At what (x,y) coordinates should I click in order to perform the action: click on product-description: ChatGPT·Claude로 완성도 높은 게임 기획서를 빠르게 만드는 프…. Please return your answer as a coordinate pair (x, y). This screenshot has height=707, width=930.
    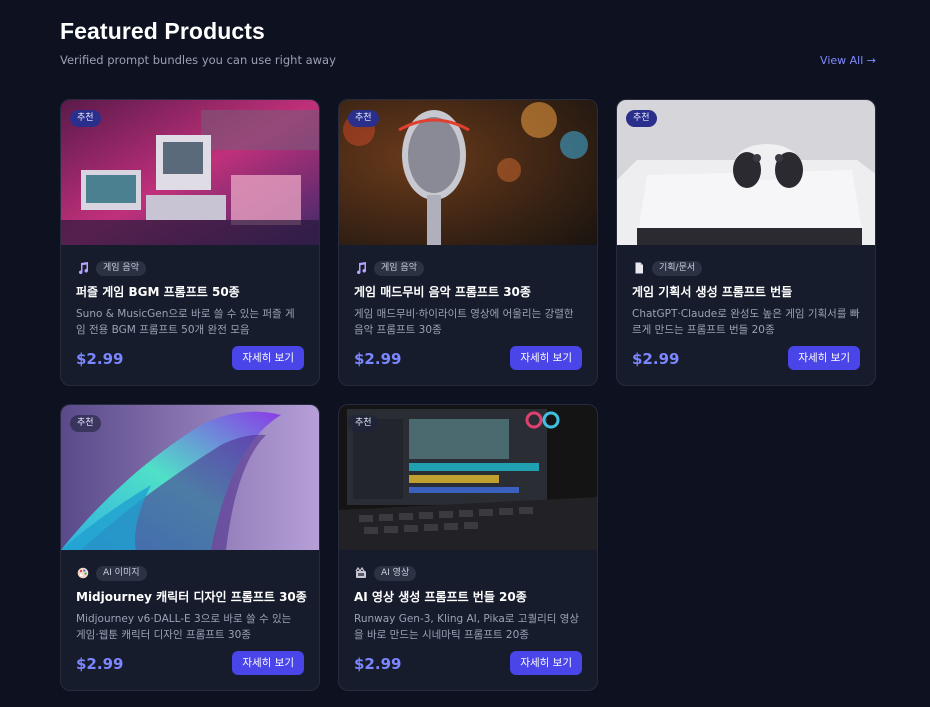
    Looking at the image, I should click on (746, 322).